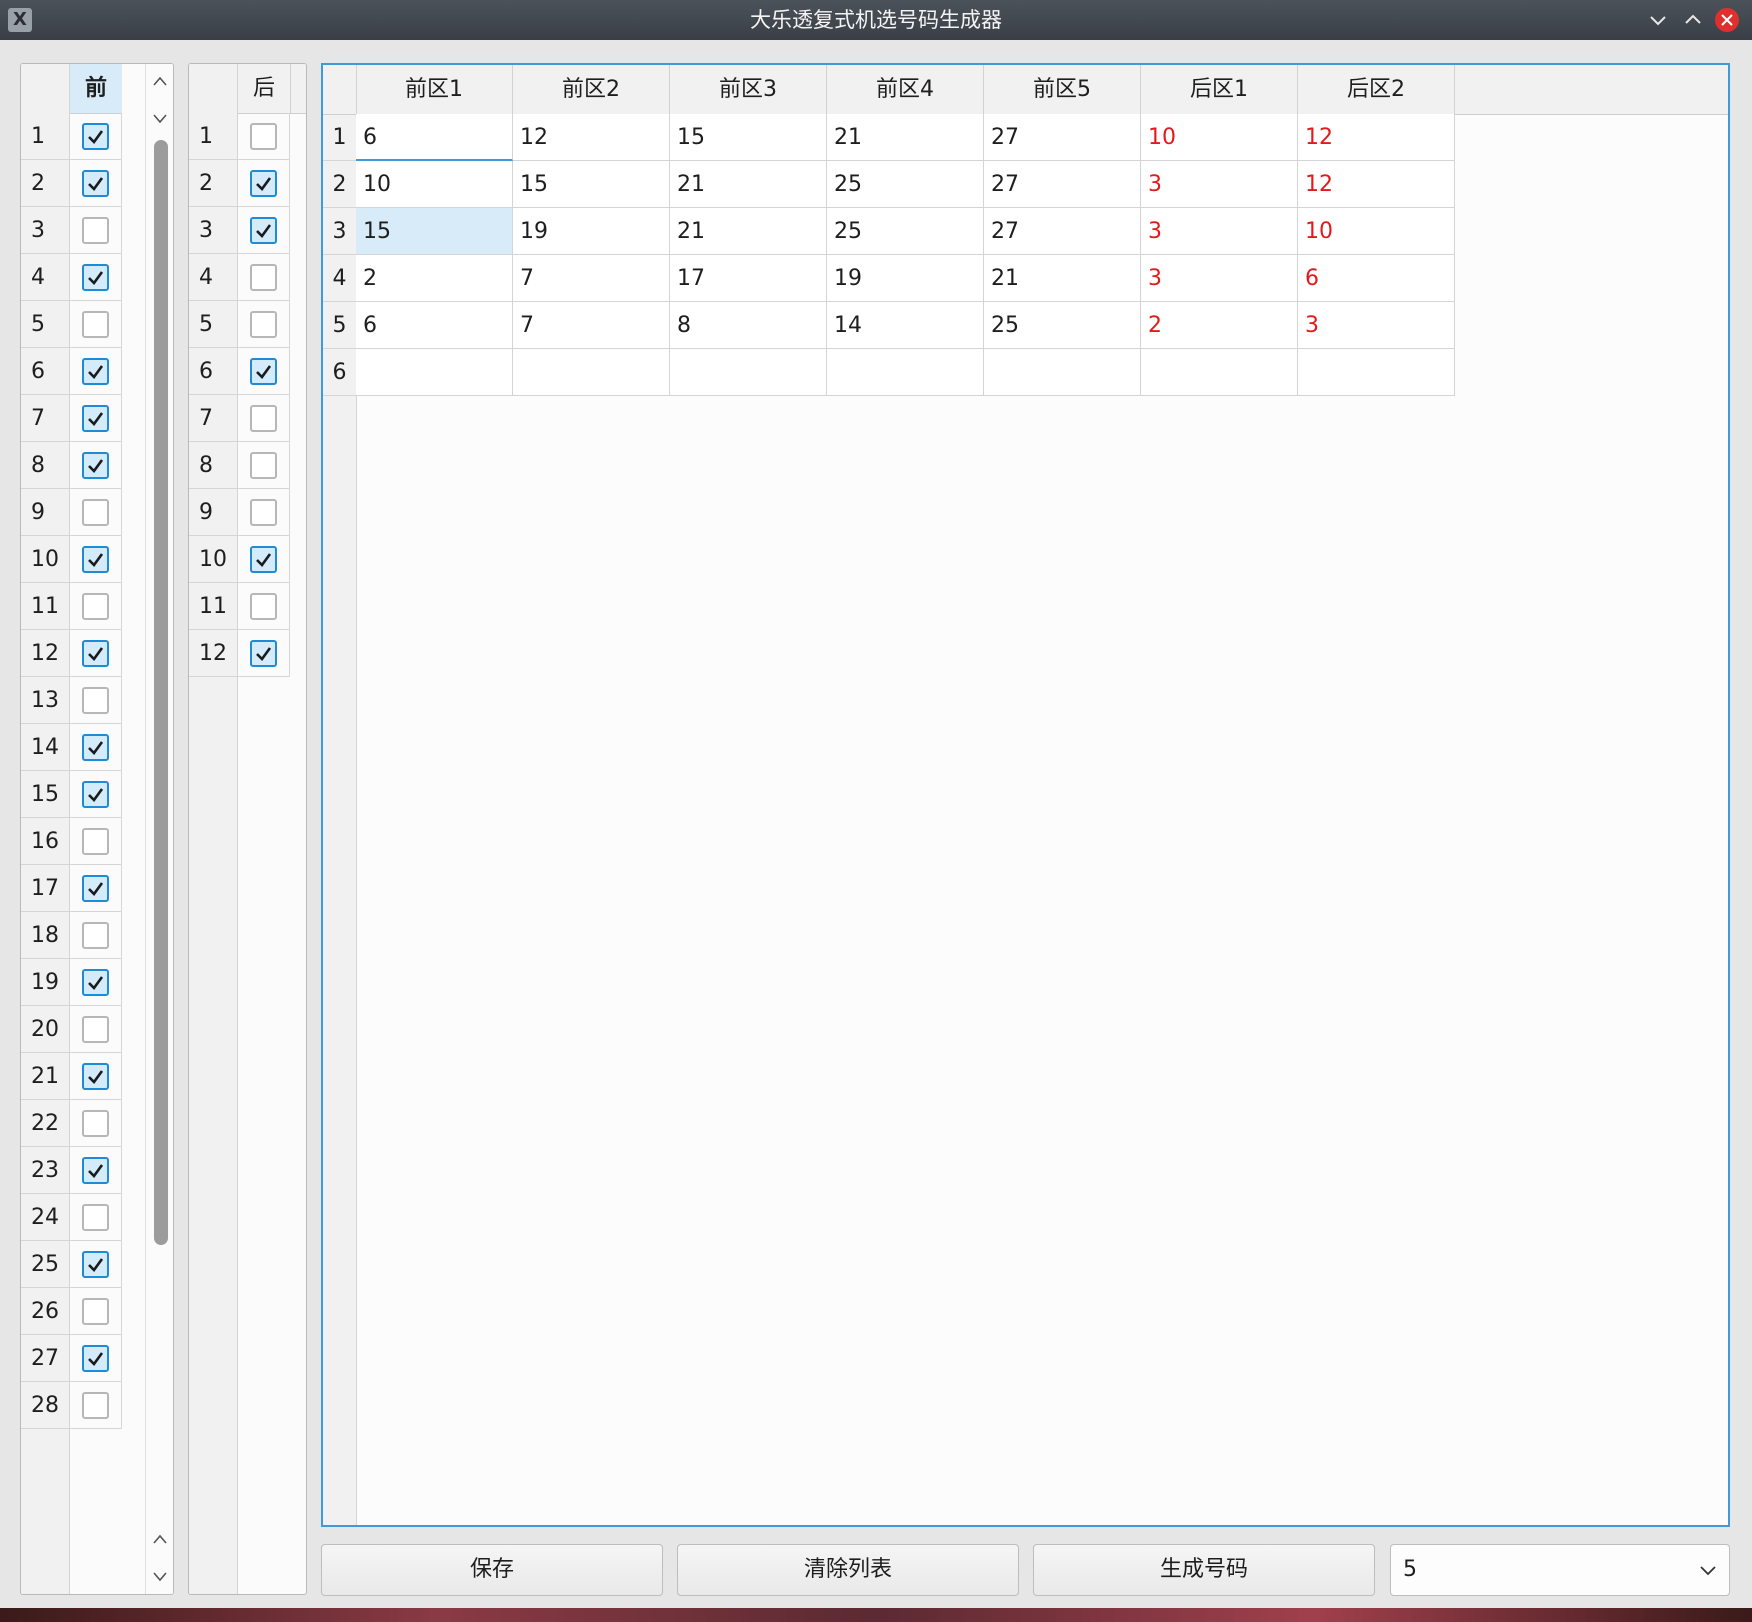  What do you see at coordinates (905, 89) in the screenshot?
I see `column-header: 前区4` at bounding box center [905, 89].